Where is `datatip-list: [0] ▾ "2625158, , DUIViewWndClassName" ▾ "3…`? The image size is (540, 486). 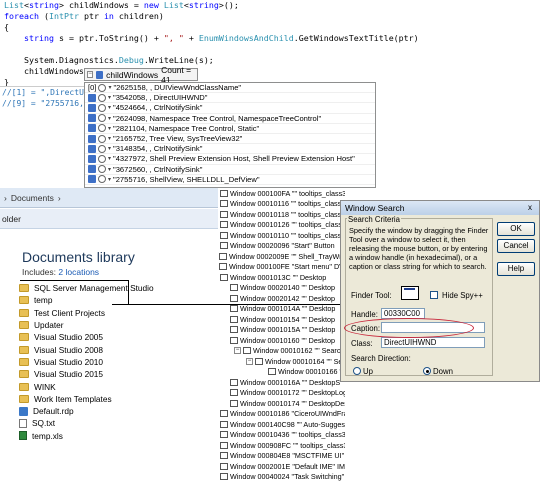
datatip-list: [0] ▾ "2625158, , DUIViewWndClassName" ▾ "3… is located at coordinates (230, 135).